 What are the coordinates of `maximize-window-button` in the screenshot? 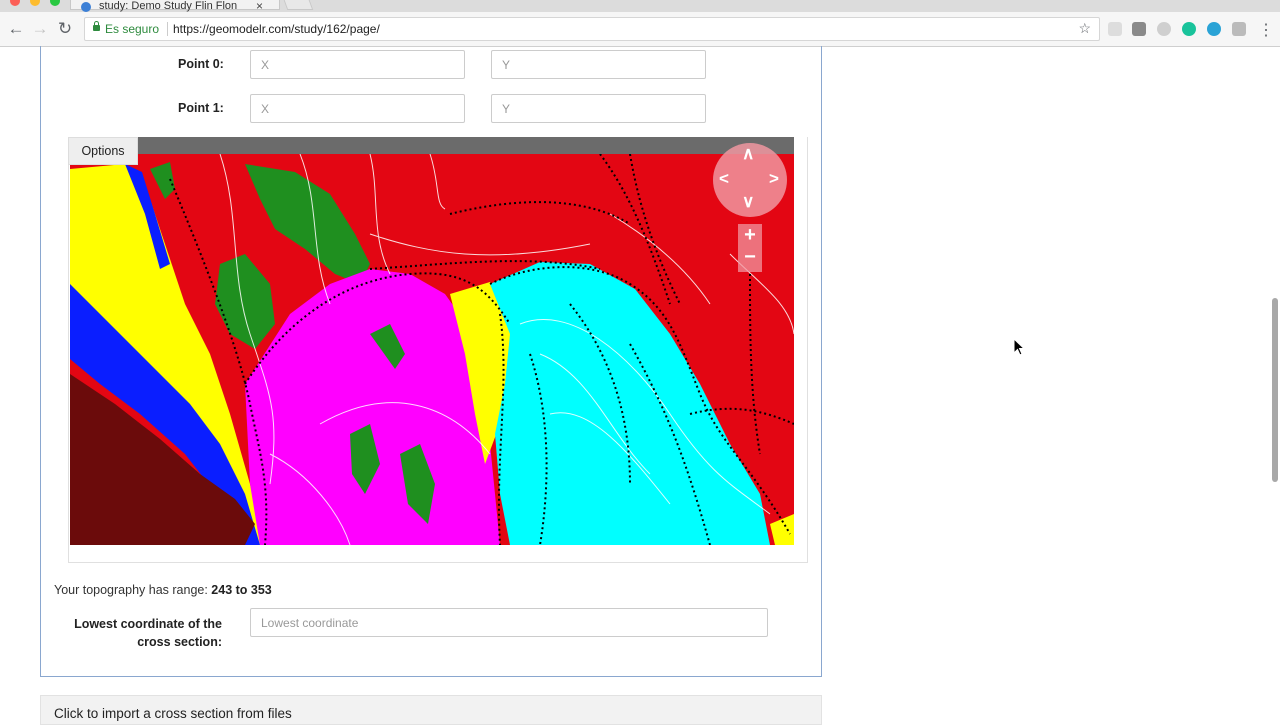 It's located at (55, 3).